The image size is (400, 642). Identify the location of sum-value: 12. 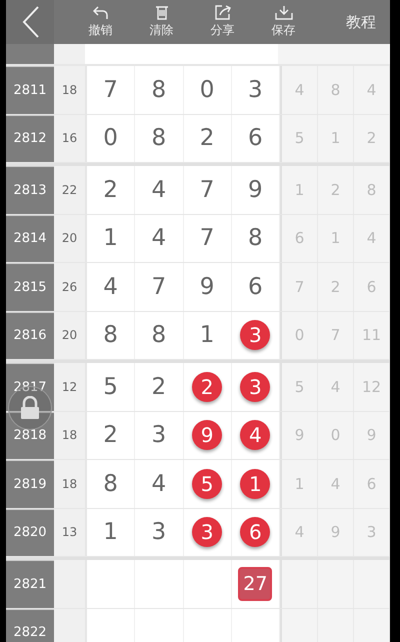
(70, 387).